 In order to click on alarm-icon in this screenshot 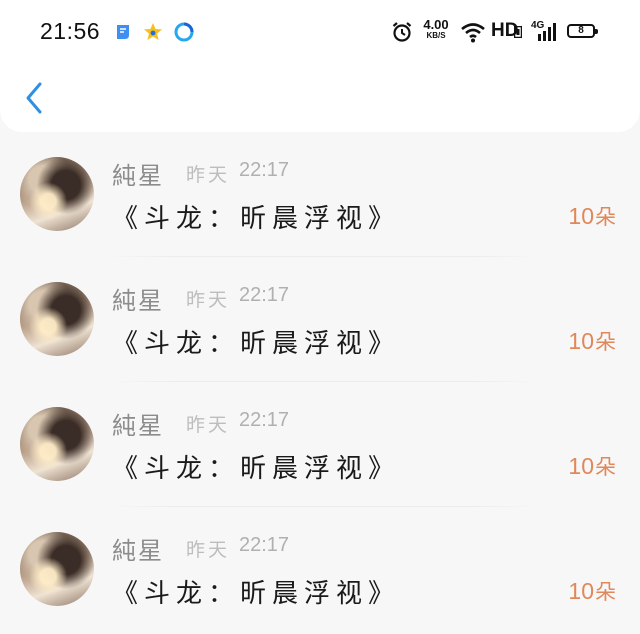, I will do `click(402, 32)`.